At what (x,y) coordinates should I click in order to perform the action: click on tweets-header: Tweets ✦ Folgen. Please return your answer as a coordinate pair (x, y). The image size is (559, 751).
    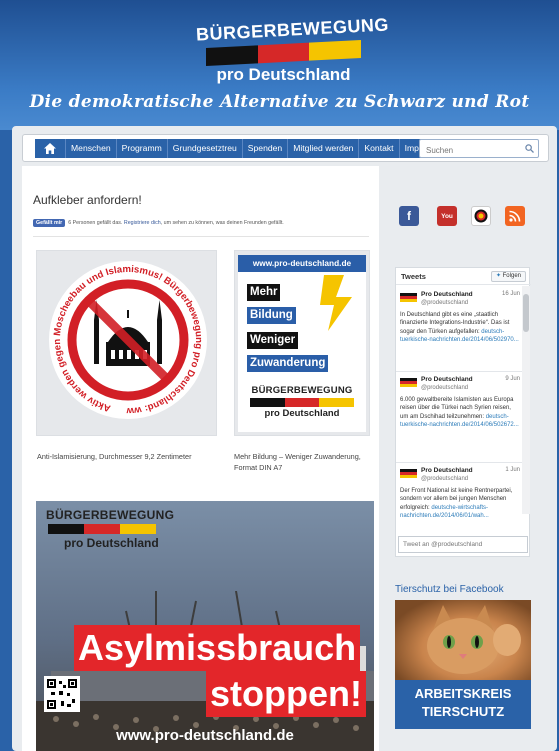
    Looking at the image, I should click on (463, 276).